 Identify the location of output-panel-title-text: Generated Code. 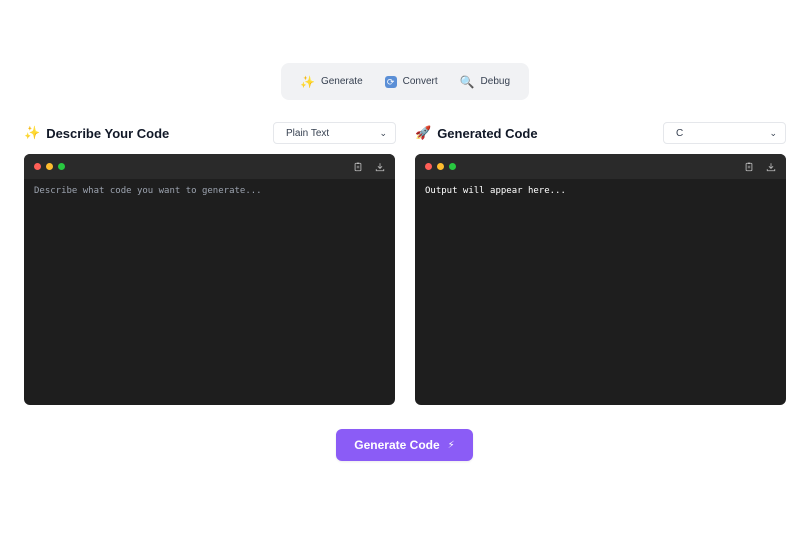
(487, 133).